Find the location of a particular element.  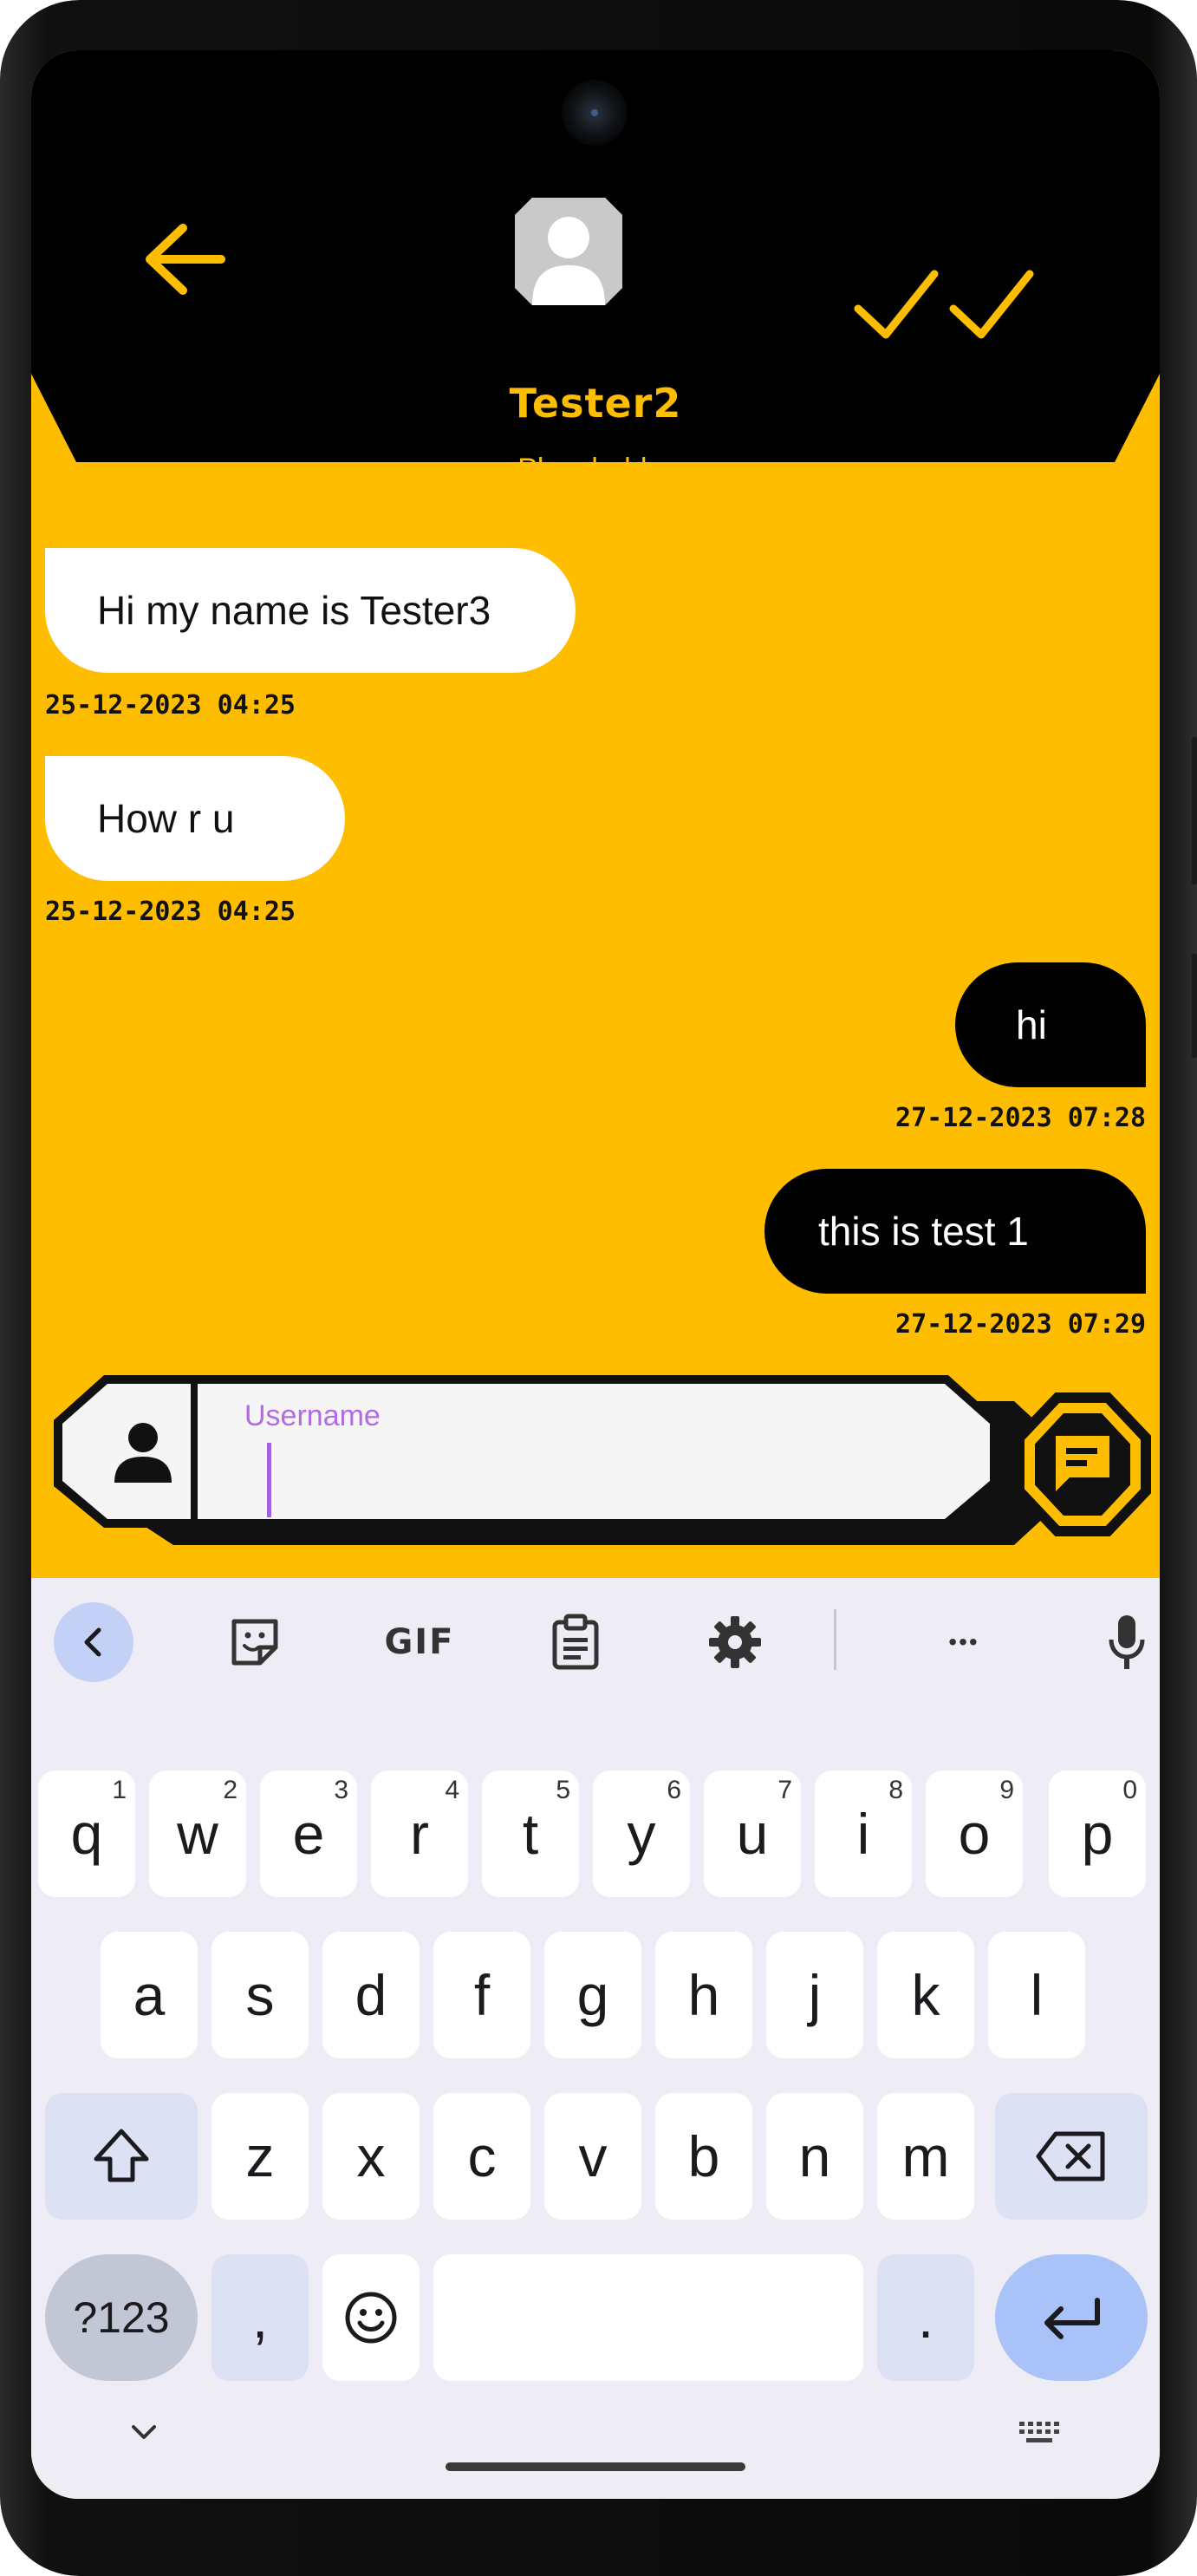

period-key: . is located at coordinates (925, 2317).